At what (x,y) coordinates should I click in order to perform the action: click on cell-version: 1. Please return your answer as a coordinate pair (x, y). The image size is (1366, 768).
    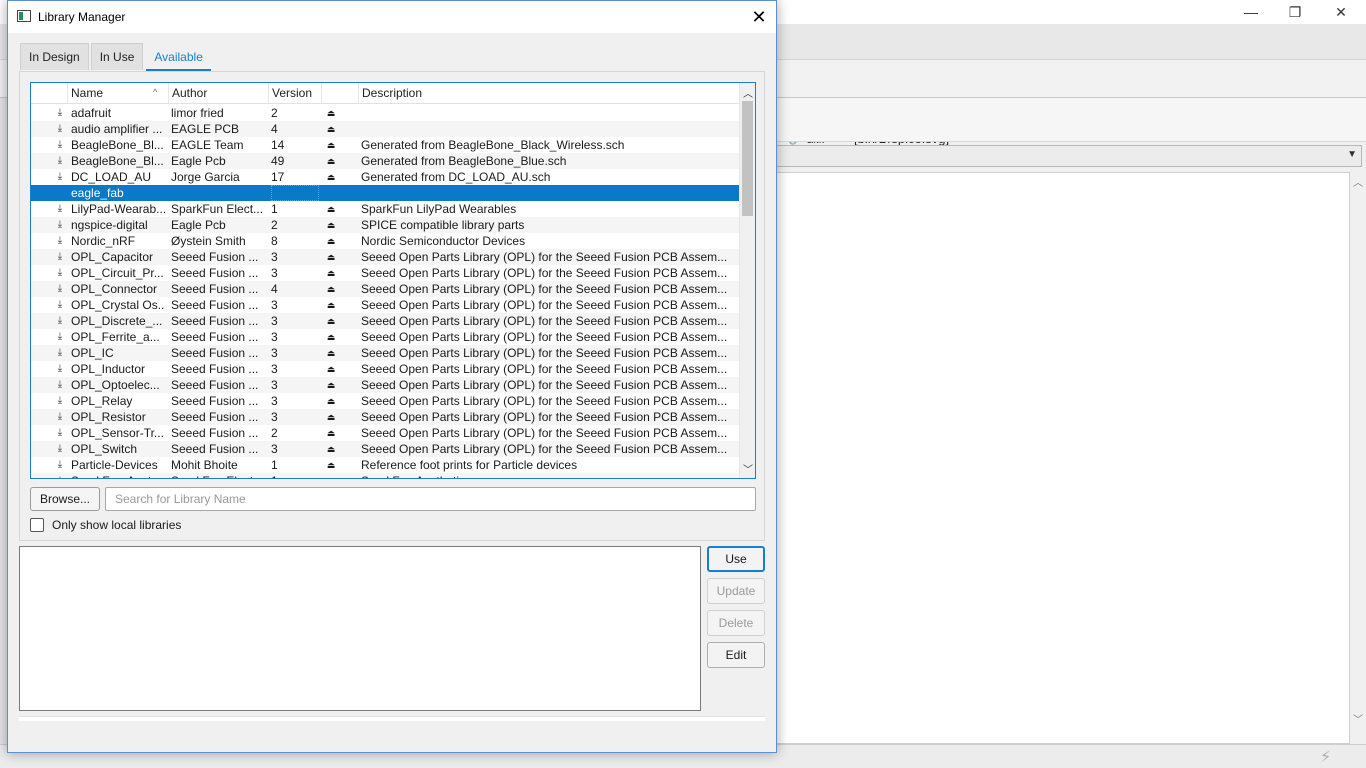
    Looking at the image, I should click on (274, 209).